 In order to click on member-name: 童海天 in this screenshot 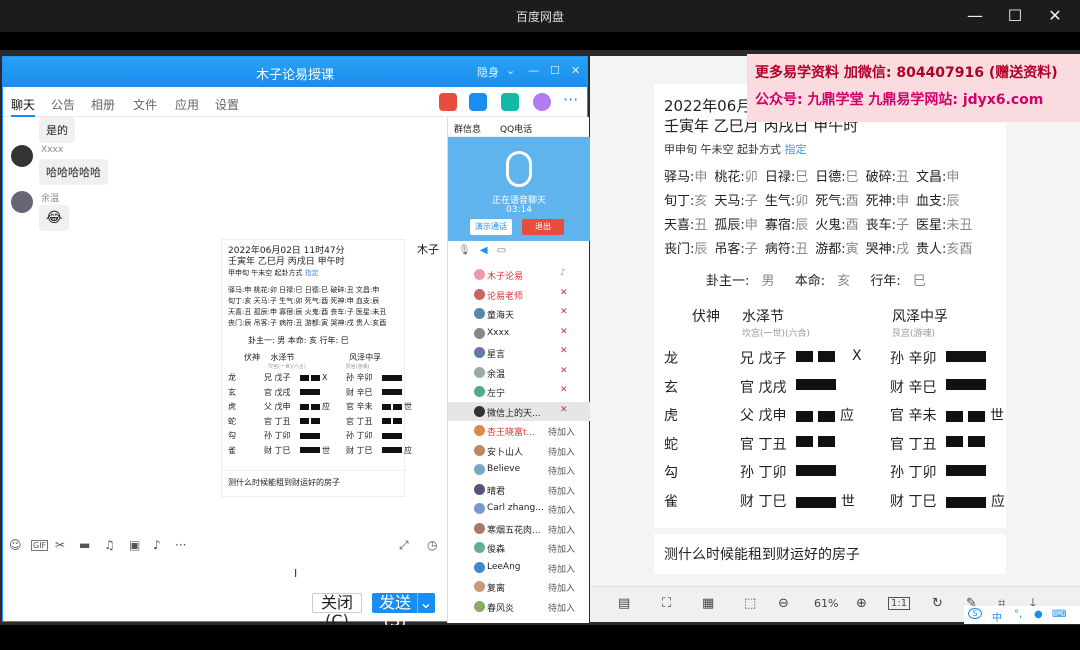, I will do `click(501, 316)`.